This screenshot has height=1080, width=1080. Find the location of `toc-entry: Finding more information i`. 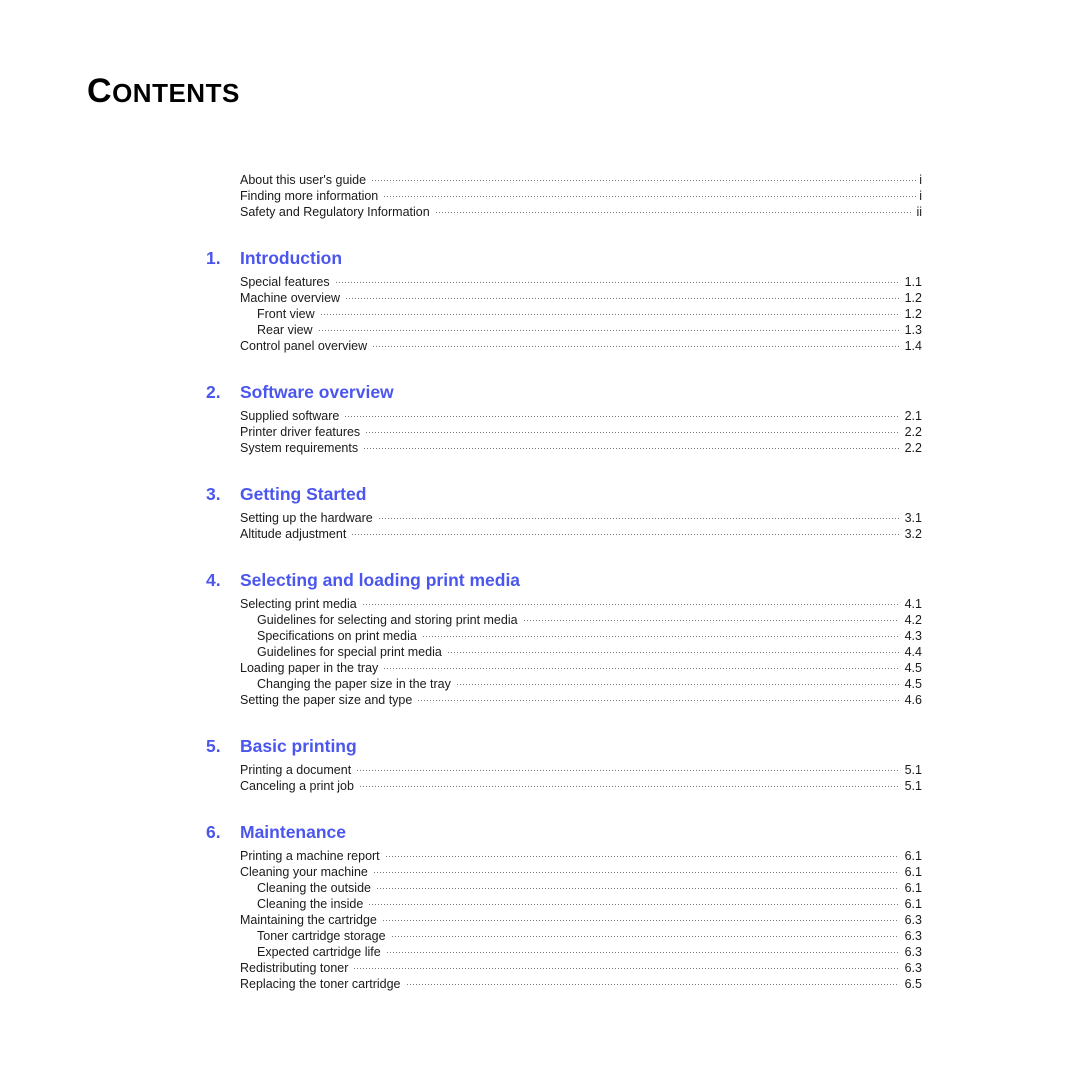

toc-entry: Finding more information i is located at coordinates (581, 196).